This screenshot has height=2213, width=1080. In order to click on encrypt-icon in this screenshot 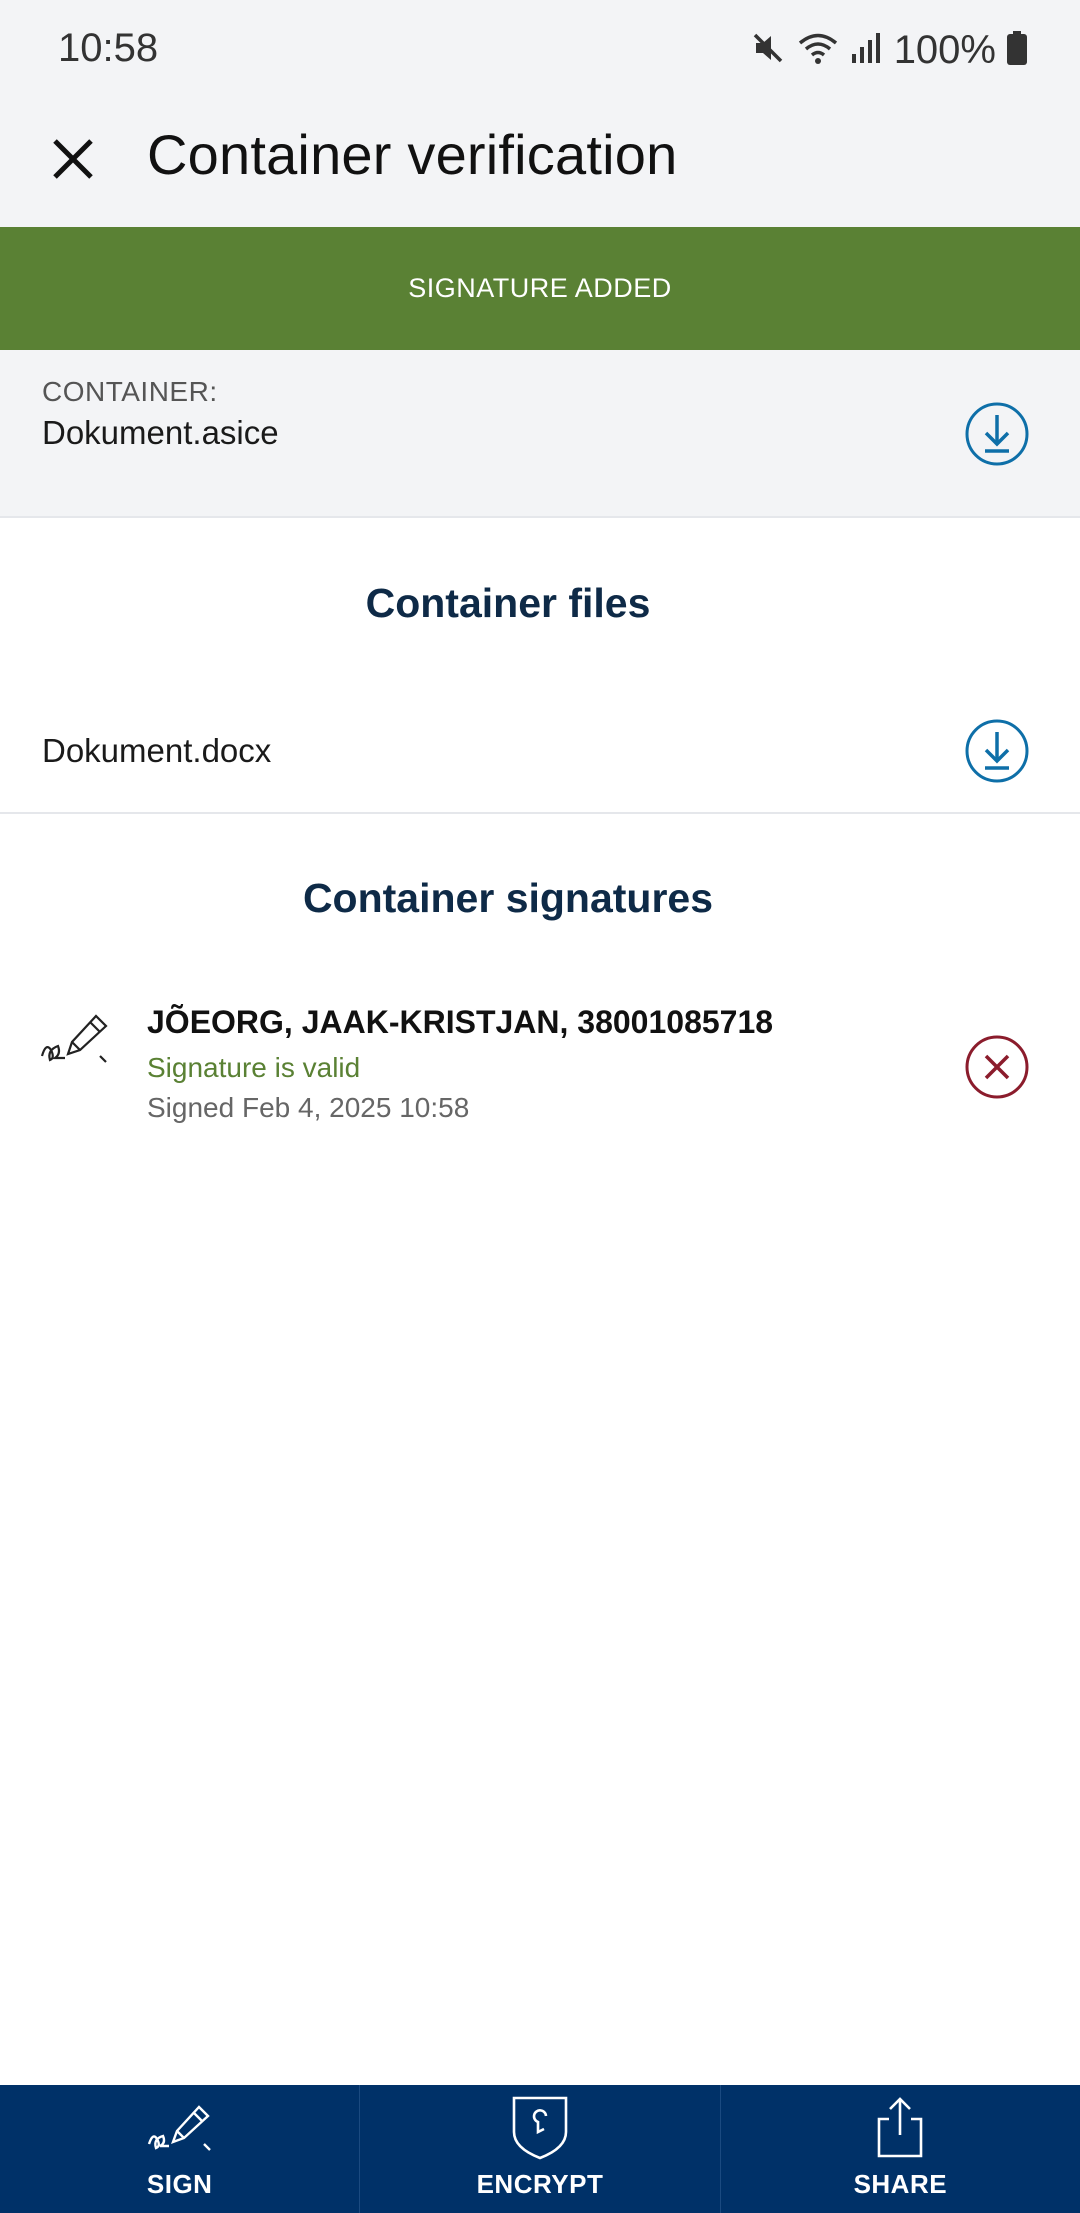, I will do `click(540, 2127)`.